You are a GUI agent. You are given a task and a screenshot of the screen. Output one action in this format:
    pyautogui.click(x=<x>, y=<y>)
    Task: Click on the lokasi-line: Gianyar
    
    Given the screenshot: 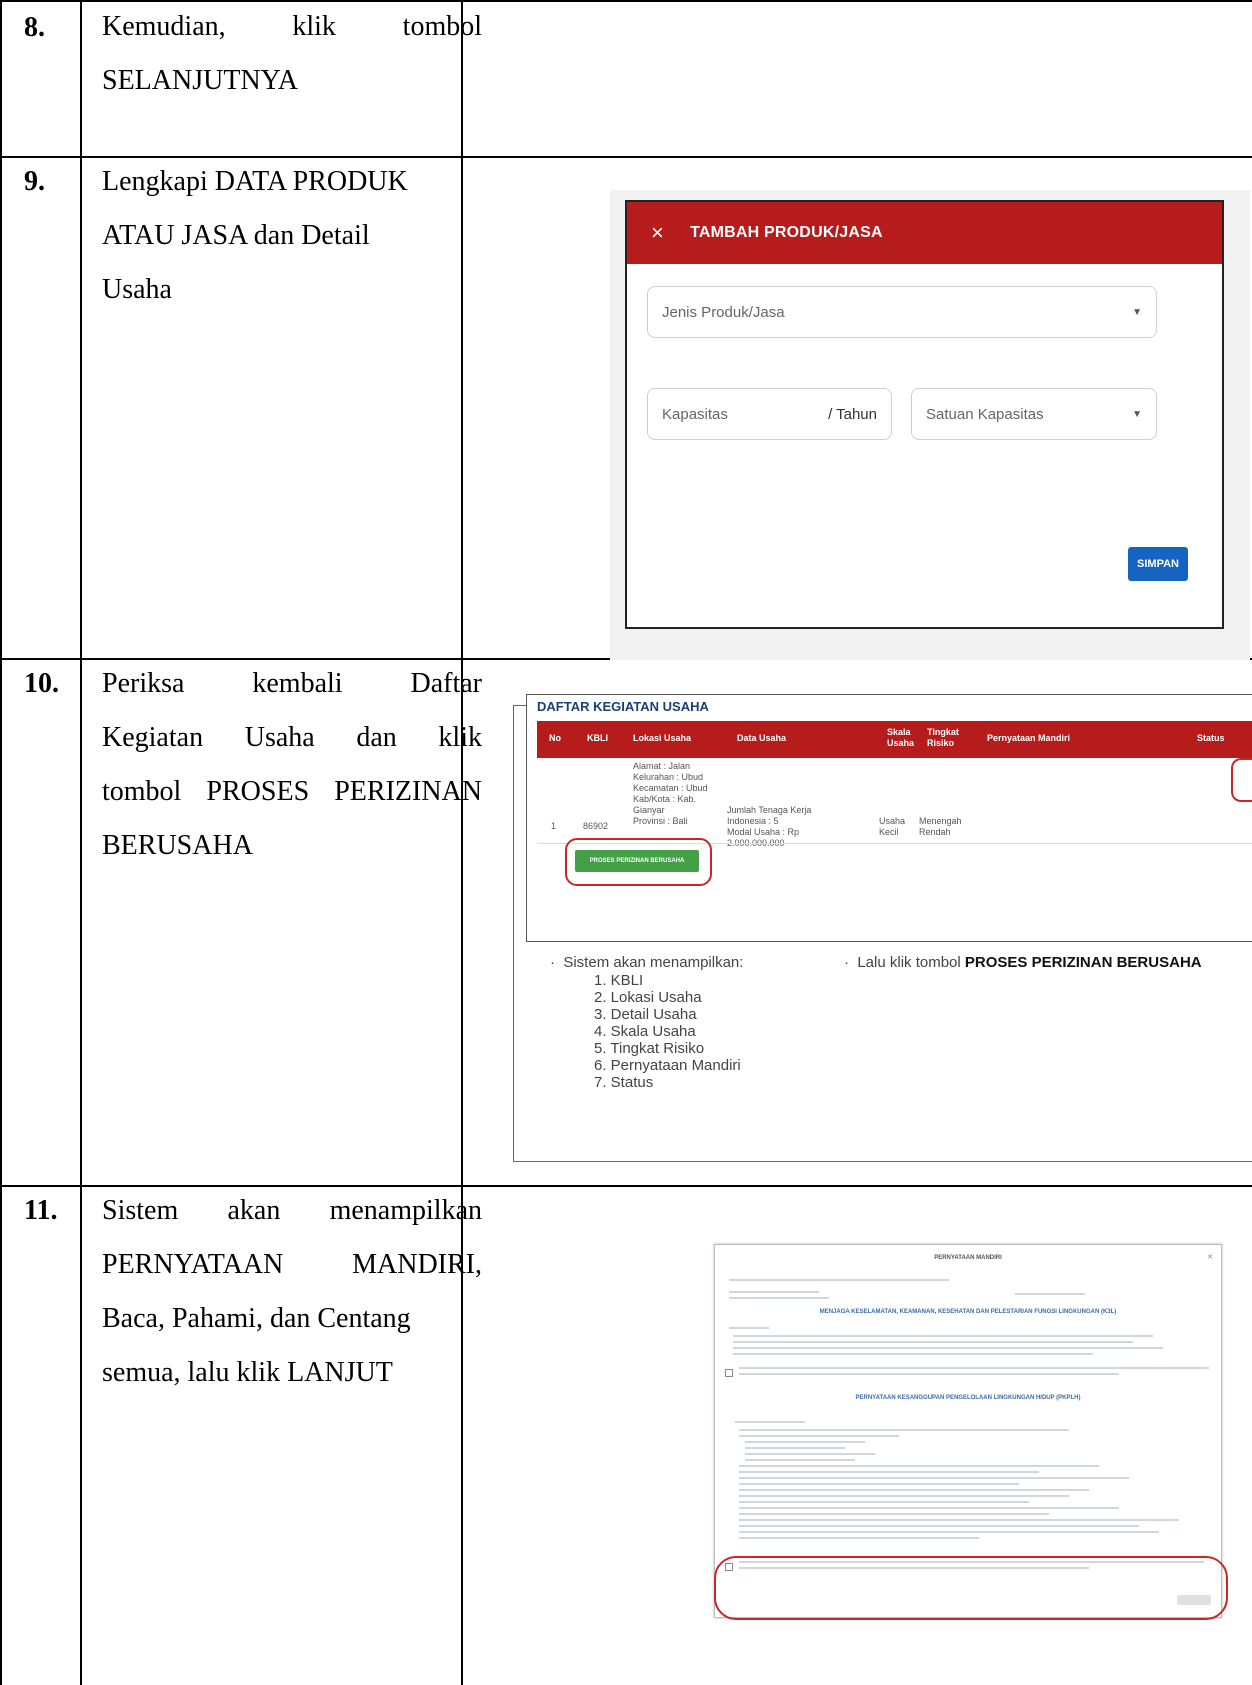 What is the action you would take?
    pyautogui.click(x=649, y=810)
    